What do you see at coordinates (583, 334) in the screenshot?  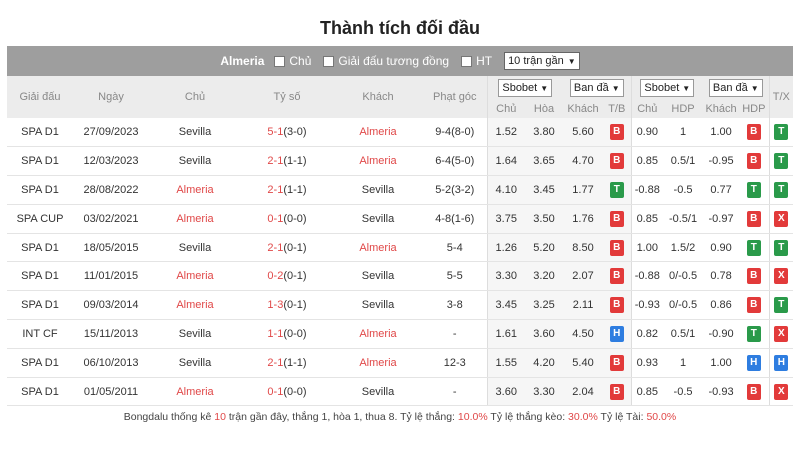 I see `odds-away-cell: 4.50` at bounding box center [583, 334].